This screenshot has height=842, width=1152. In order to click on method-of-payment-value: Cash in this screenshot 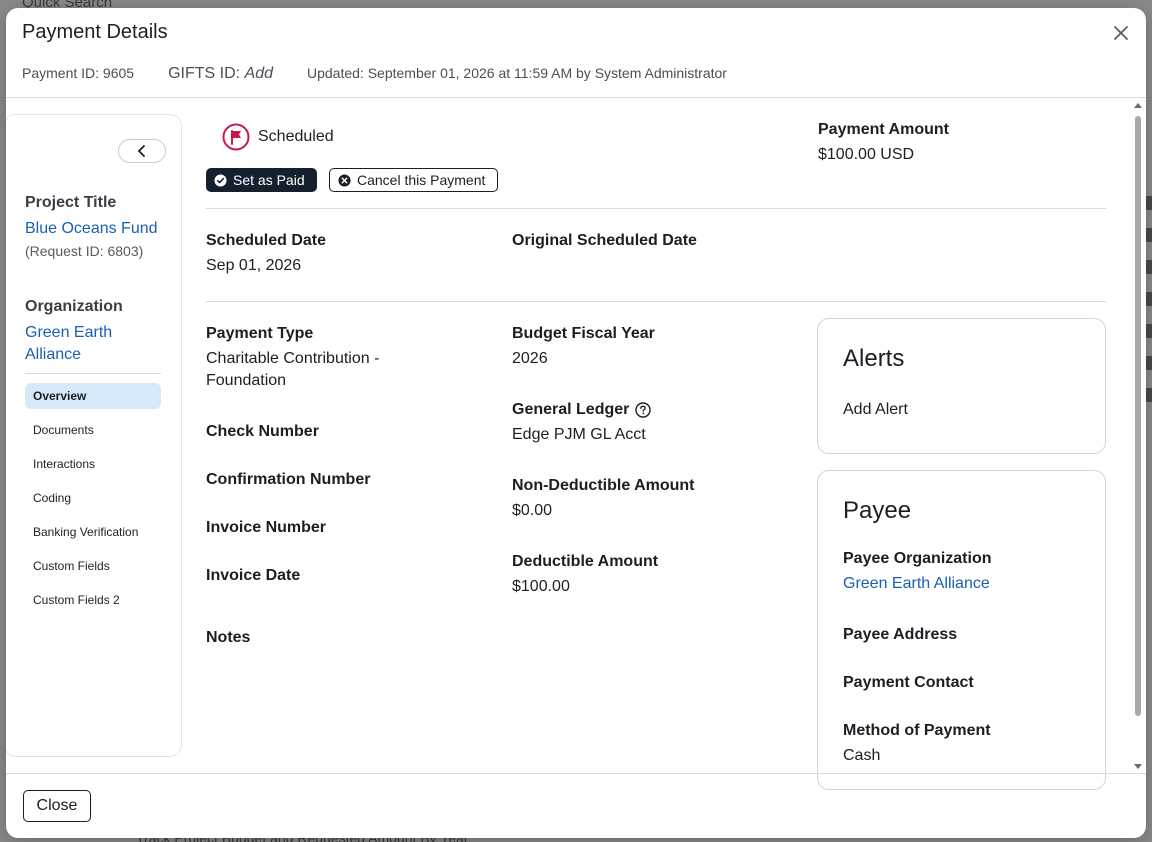, I will do `click(862, 755)`.